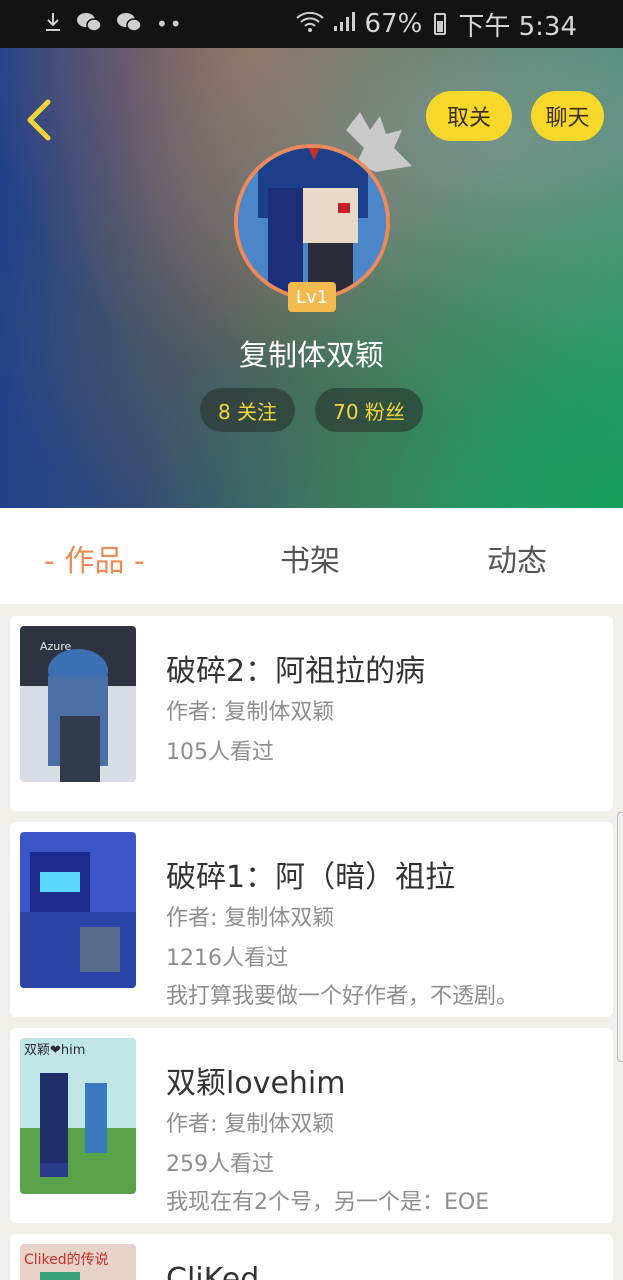 This screenshot has width=623, height=1280. I want to click on work-title: 破碎1：阿（暗）祖拉, so click(311, 877).